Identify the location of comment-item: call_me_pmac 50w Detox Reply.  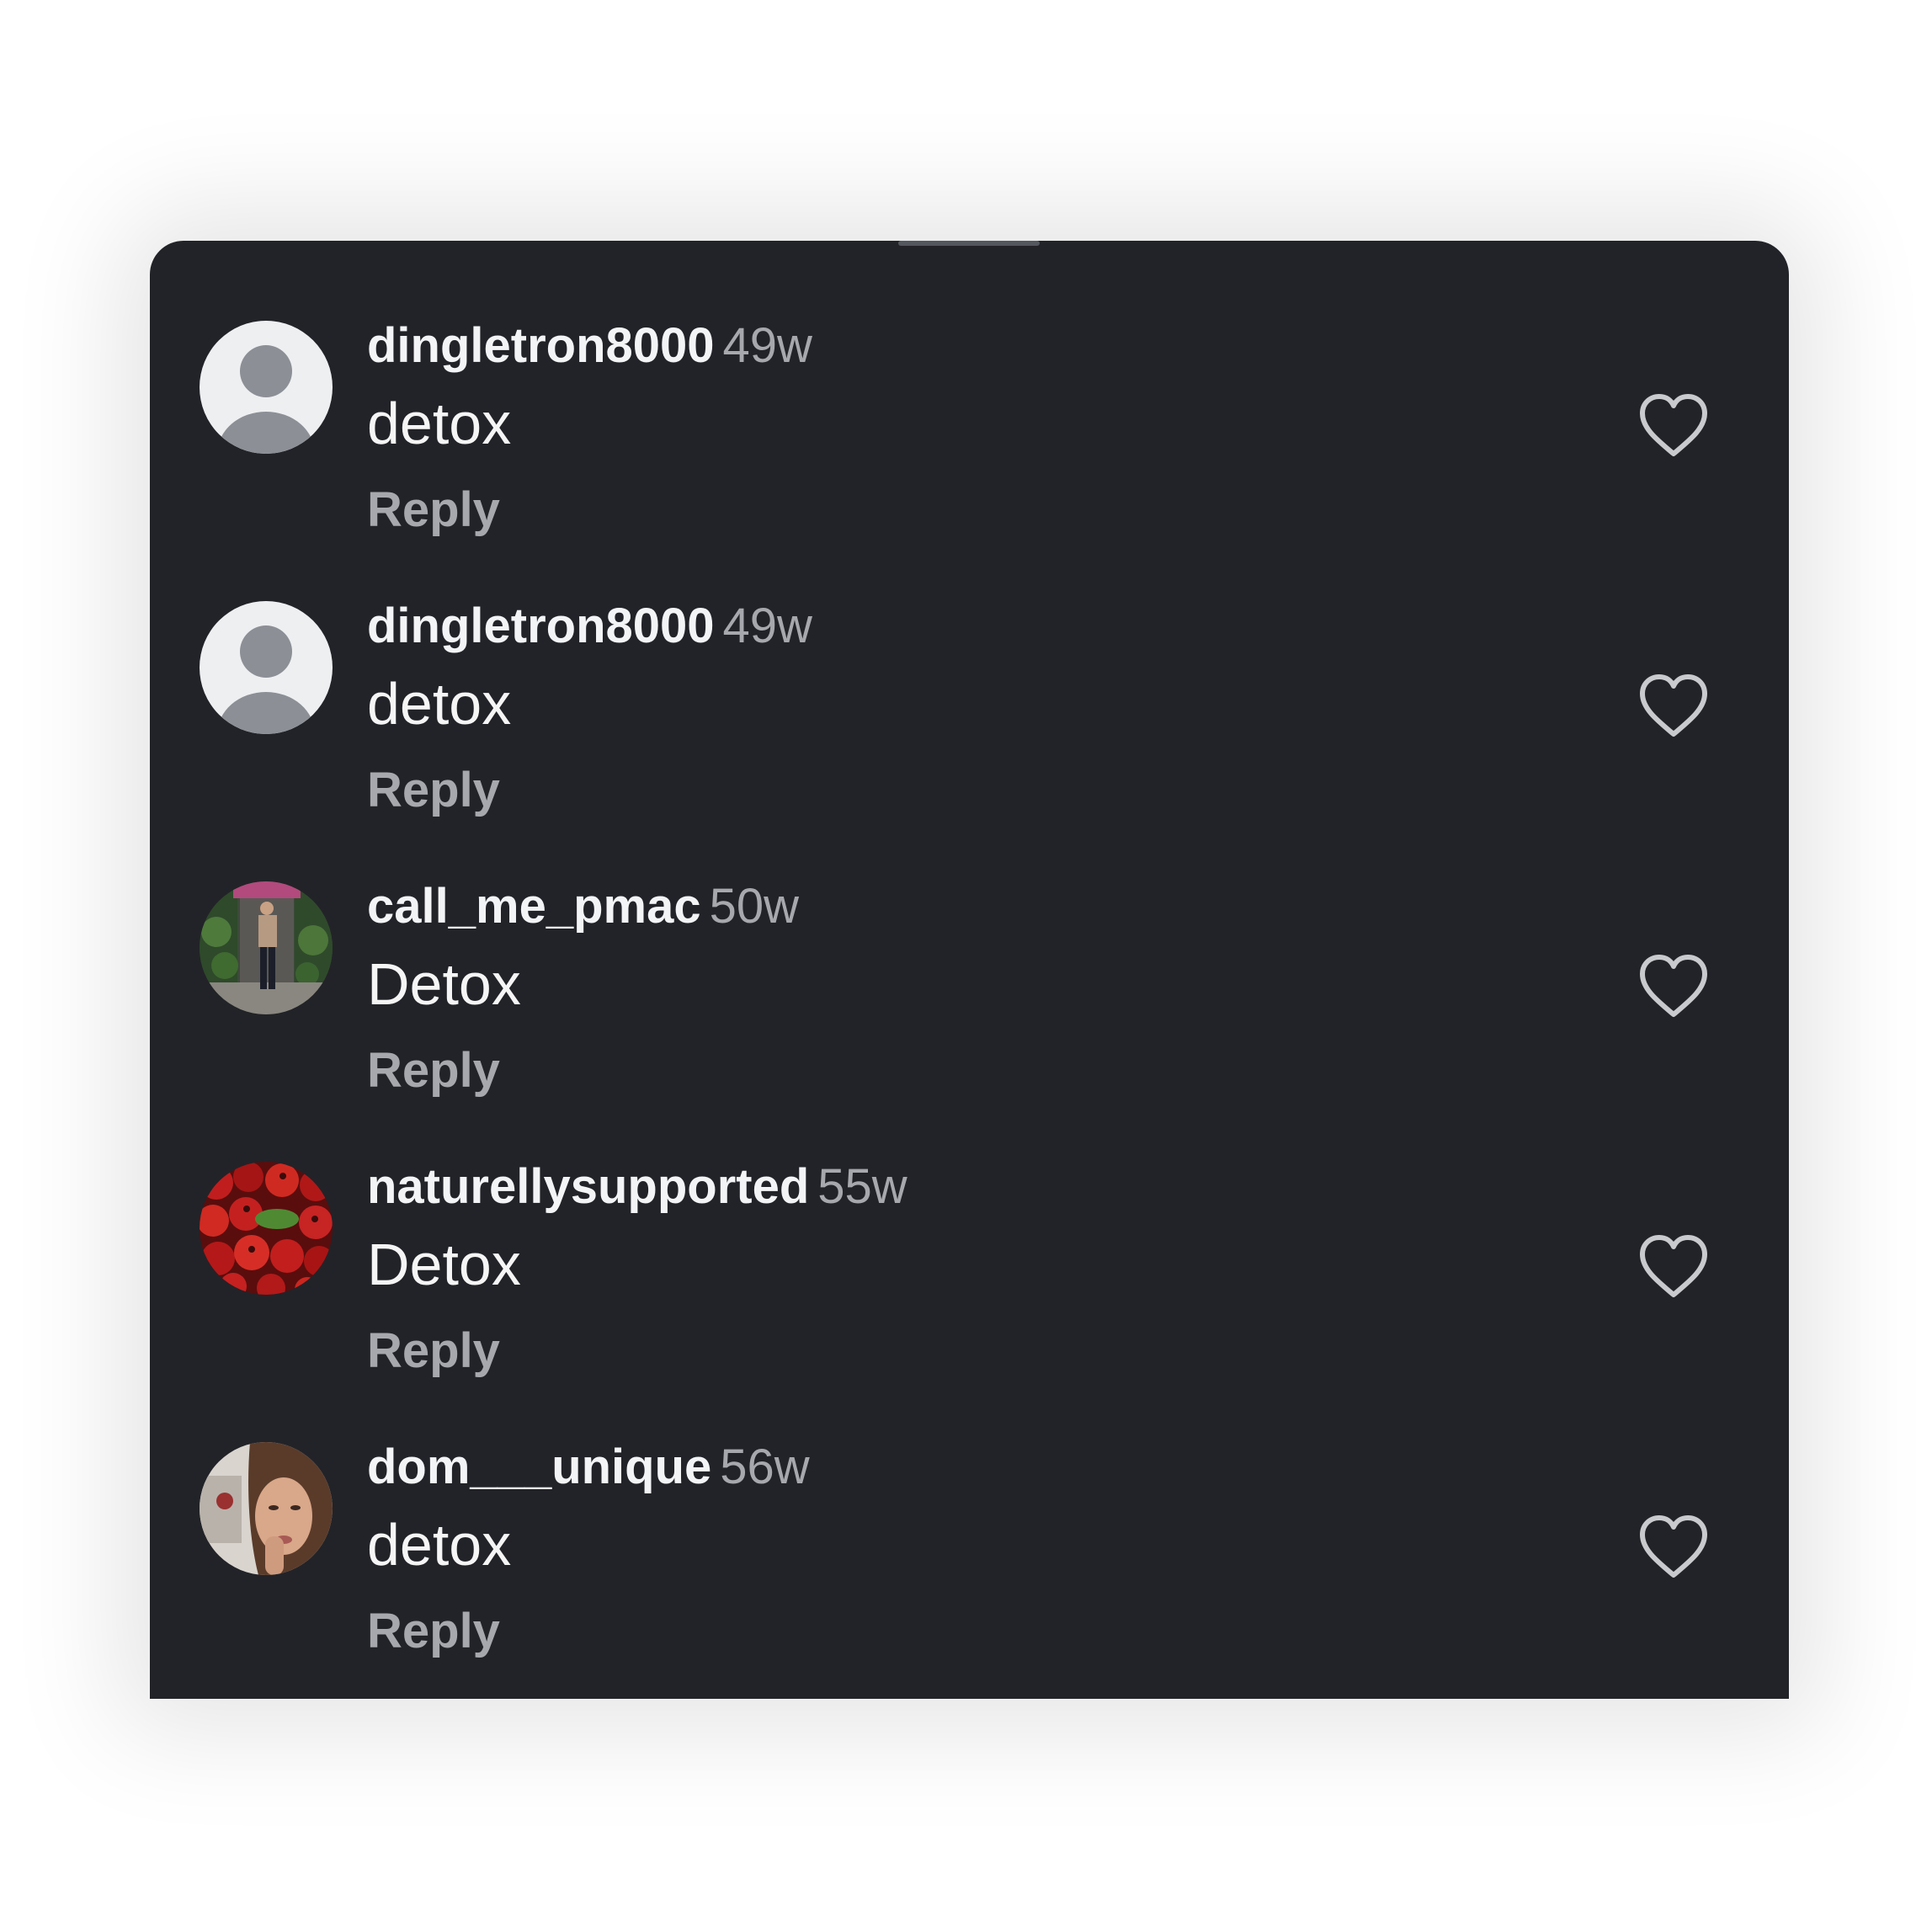
(970, 1022).